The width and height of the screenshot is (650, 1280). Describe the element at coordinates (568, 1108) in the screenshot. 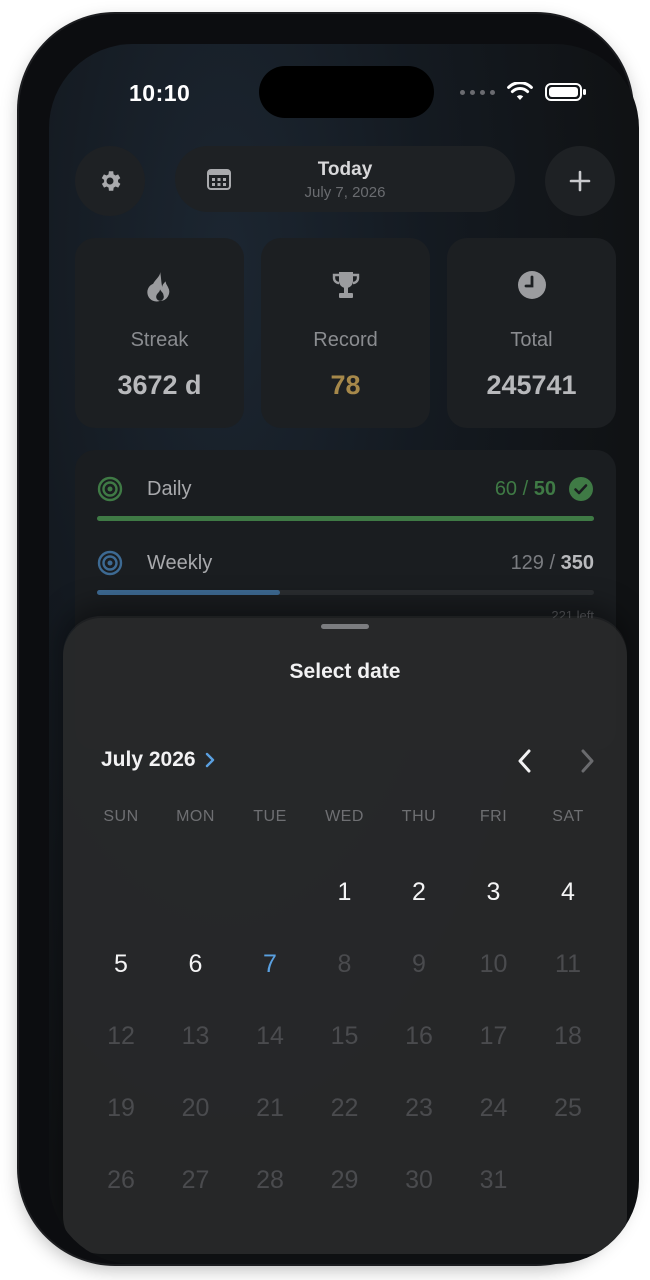

I see `calendar-day-25: 25` at that location.